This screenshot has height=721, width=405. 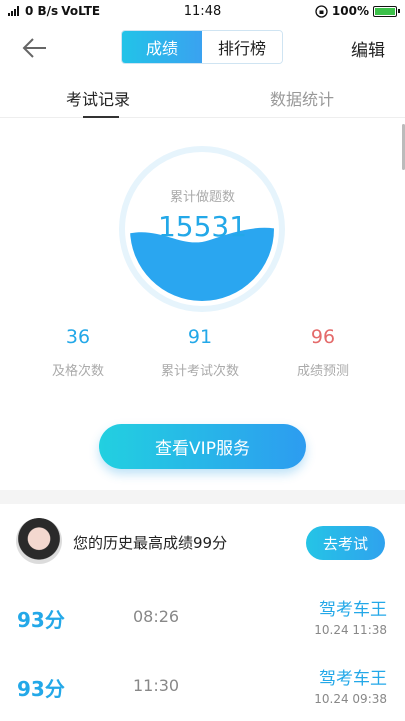 I want to click on tab-scores: 成绩, so click(x=162, y=47).